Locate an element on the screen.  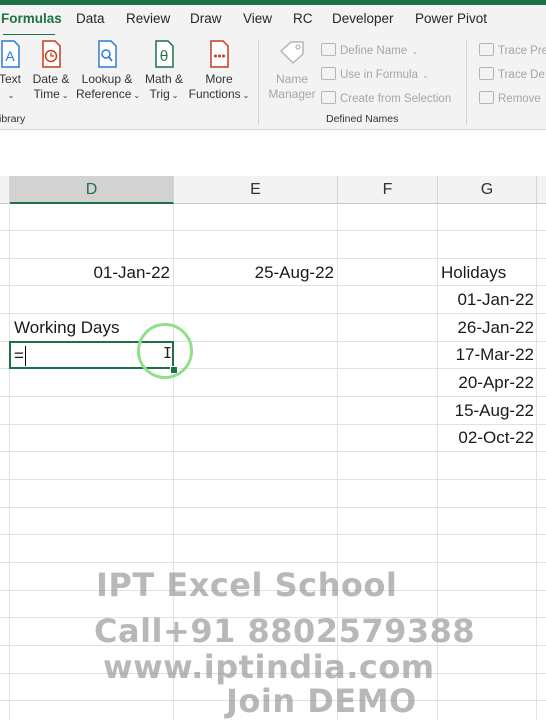
cell-holiday: 17-Mar-22 is located at coordinates (486, 355).